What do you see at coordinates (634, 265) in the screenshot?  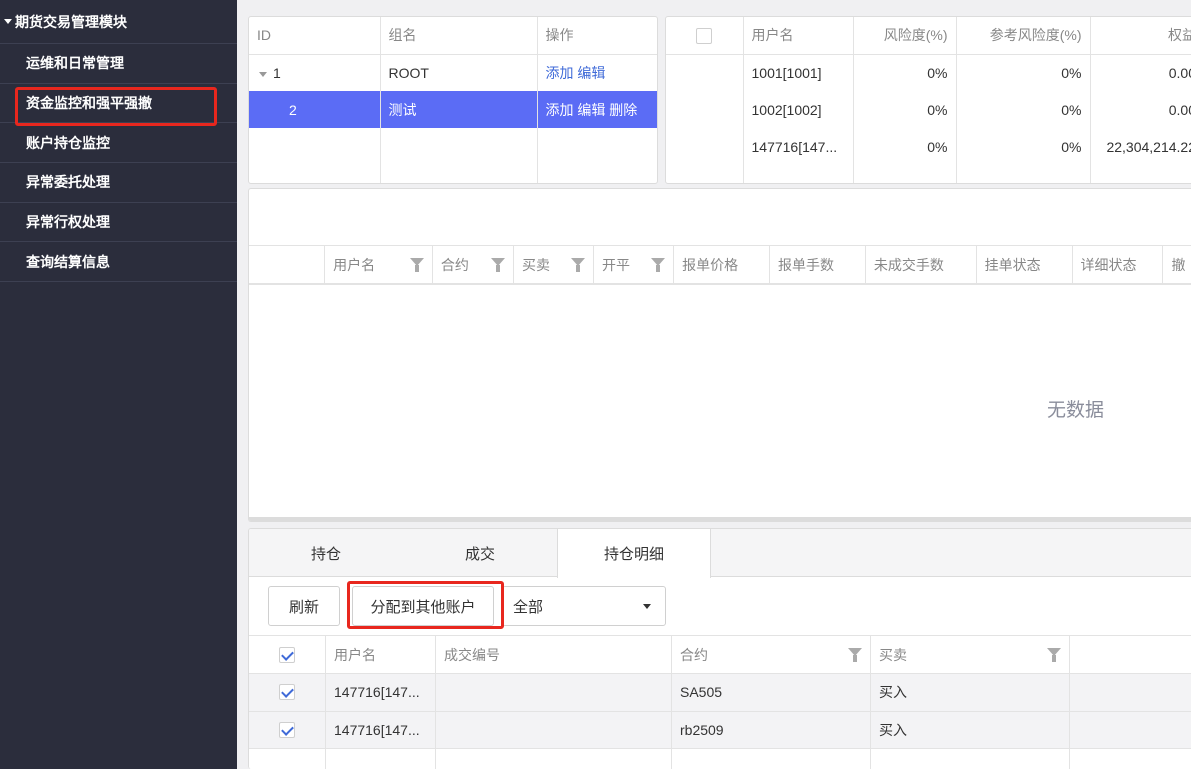 I see `orders-col-open-close: 开平` at bounding box center [634, 265].